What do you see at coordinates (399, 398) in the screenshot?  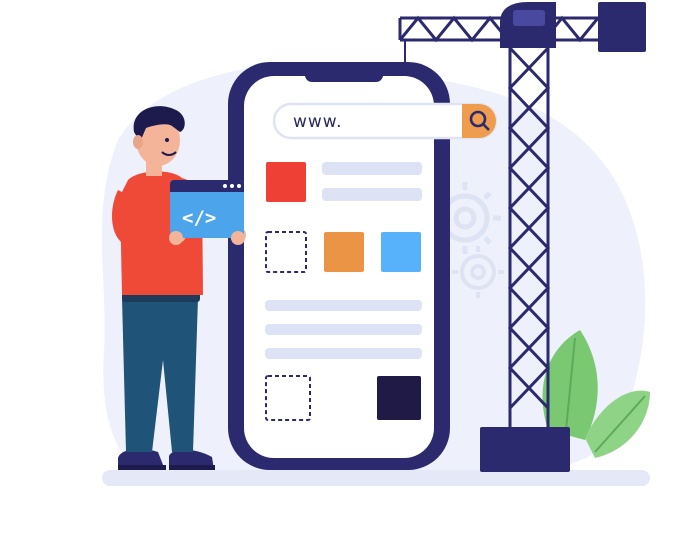 I see `dark-block` at bounding box center [399, 398].